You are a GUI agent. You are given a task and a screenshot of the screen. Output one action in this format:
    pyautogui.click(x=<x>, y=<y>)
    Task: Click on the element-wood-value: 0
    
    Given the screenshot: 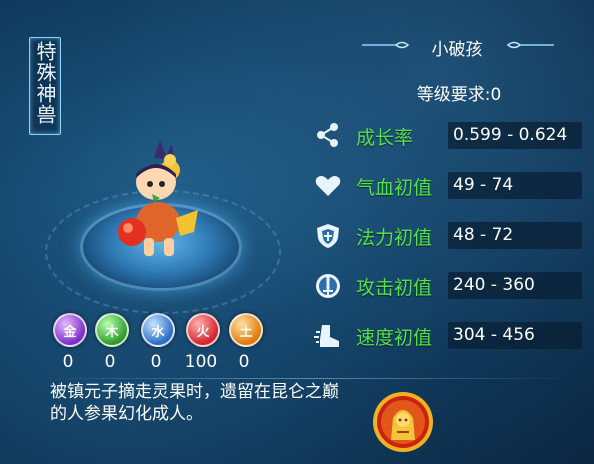 What is the action you would take?
    pyautogui.click(x=110, y=362)
    